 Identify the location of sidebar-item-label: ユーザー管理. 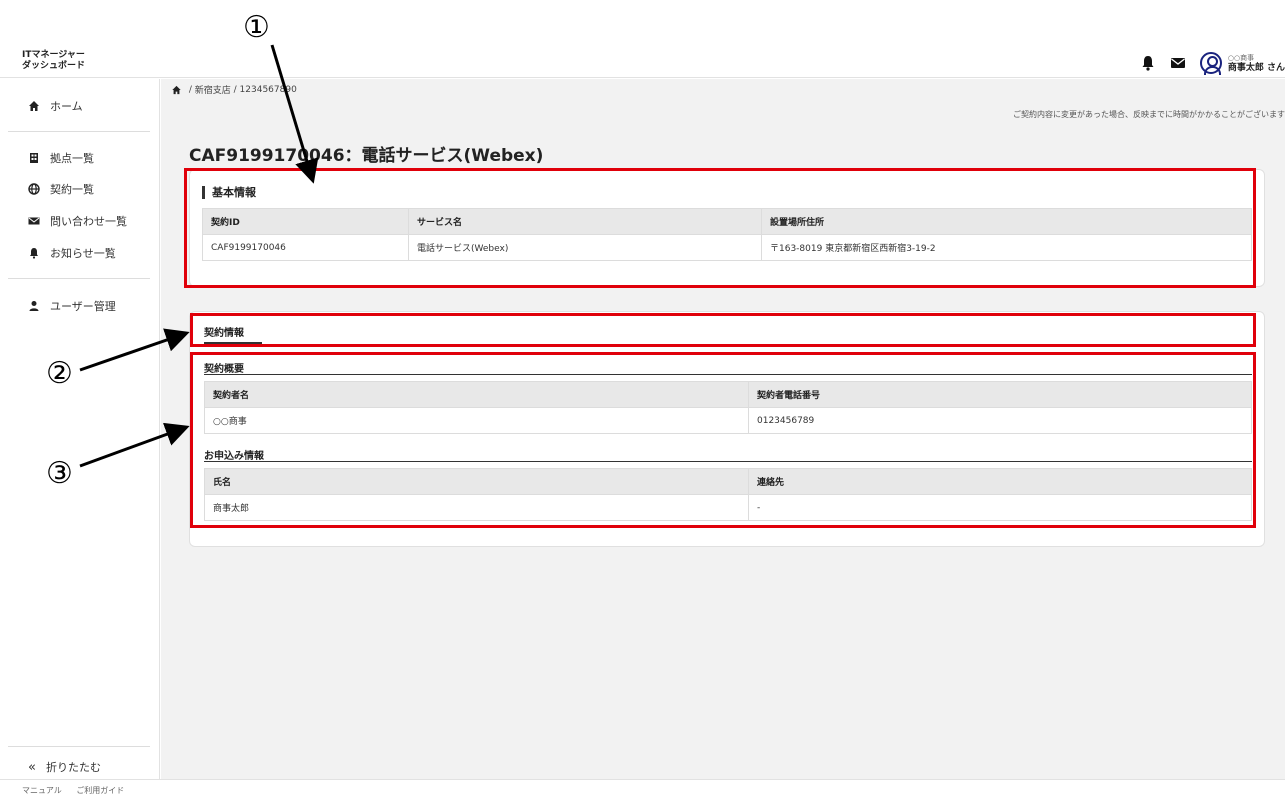
(83, 306).